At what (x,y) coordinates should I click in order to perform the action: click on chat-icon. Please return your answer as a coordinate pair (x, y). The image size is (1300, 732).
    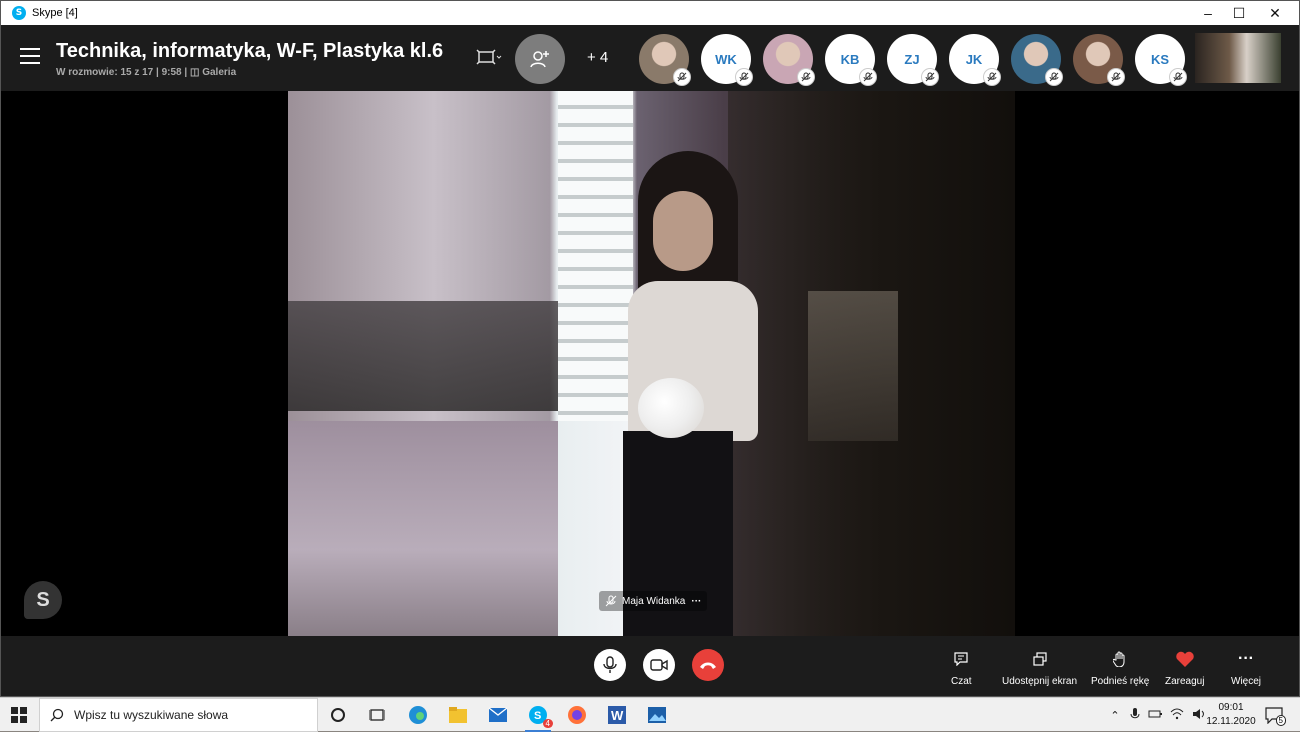
    Looking at the image, I should click on (961, 659).